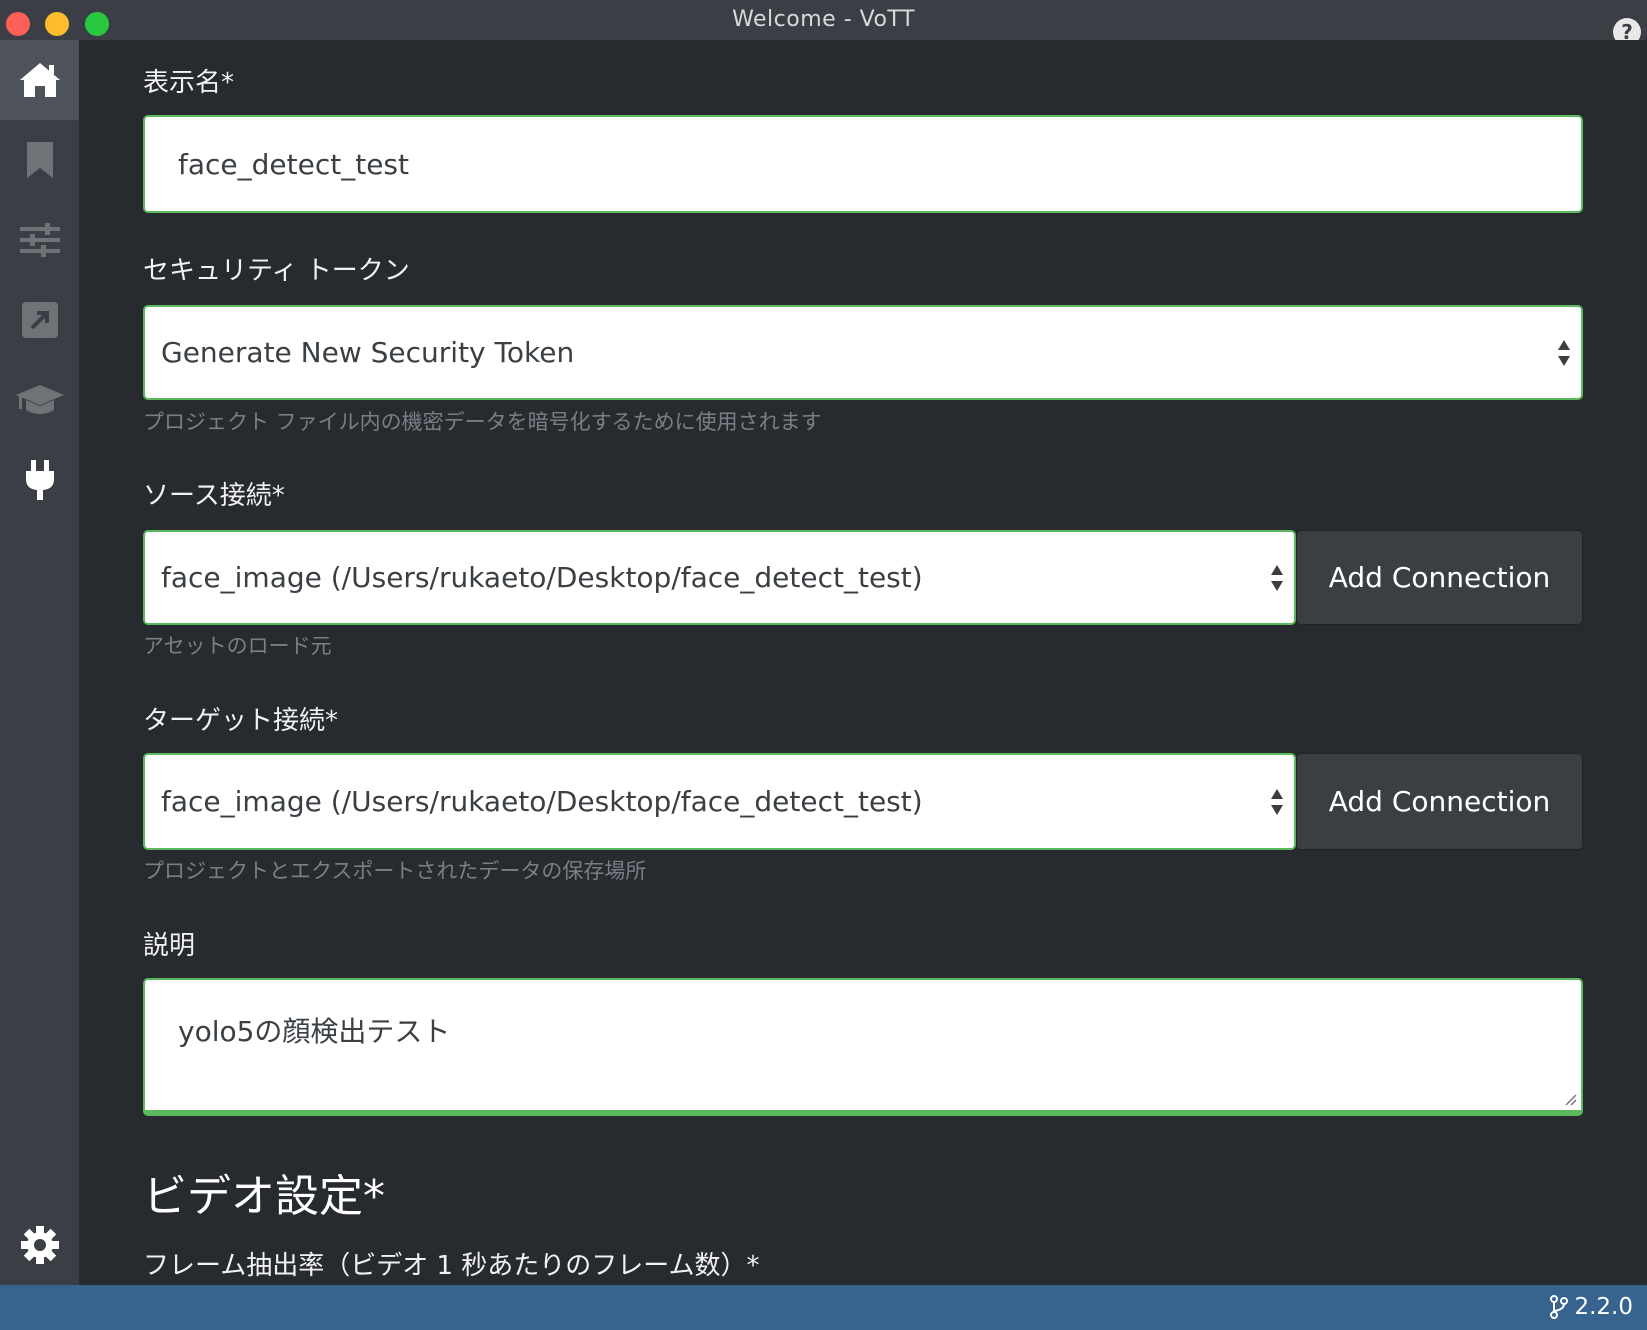 The height and width of the screenshot is (1330, 1647). What do you see at coordinates (451, 1266) in the screenshot?
I see `frame-rate-label: フレーム抽出率（ビデオ 1 秒あたりのフレーム数）*` at bounding box center [451, 1266].